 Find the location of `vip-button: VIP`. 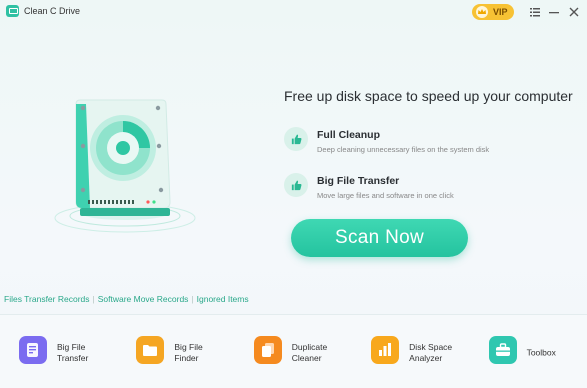

vip-button: VIP is located at coordinates (493, 12).